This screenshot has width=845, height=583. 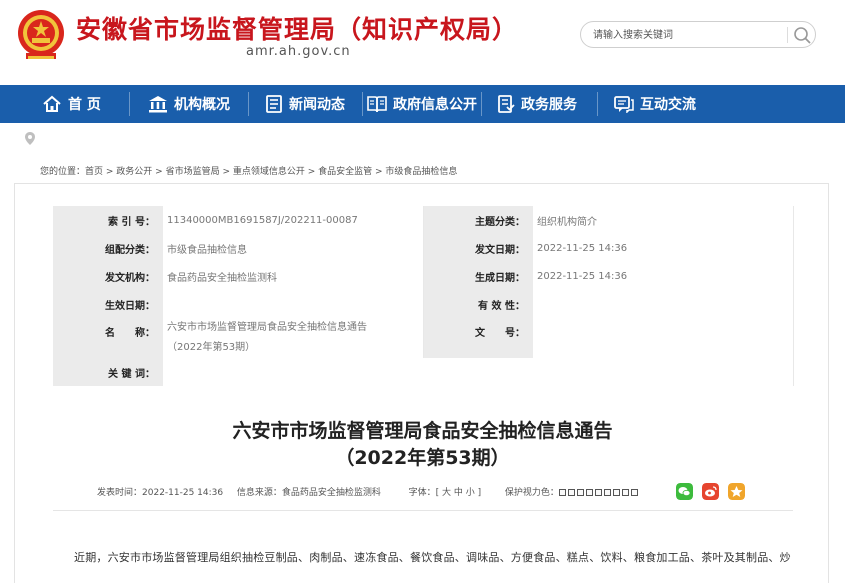 What do you see at coordinates (298, 51) in the screenshot?
I see `site-domain: amr.ah.gov.cn` at bounding box center [298, 51].